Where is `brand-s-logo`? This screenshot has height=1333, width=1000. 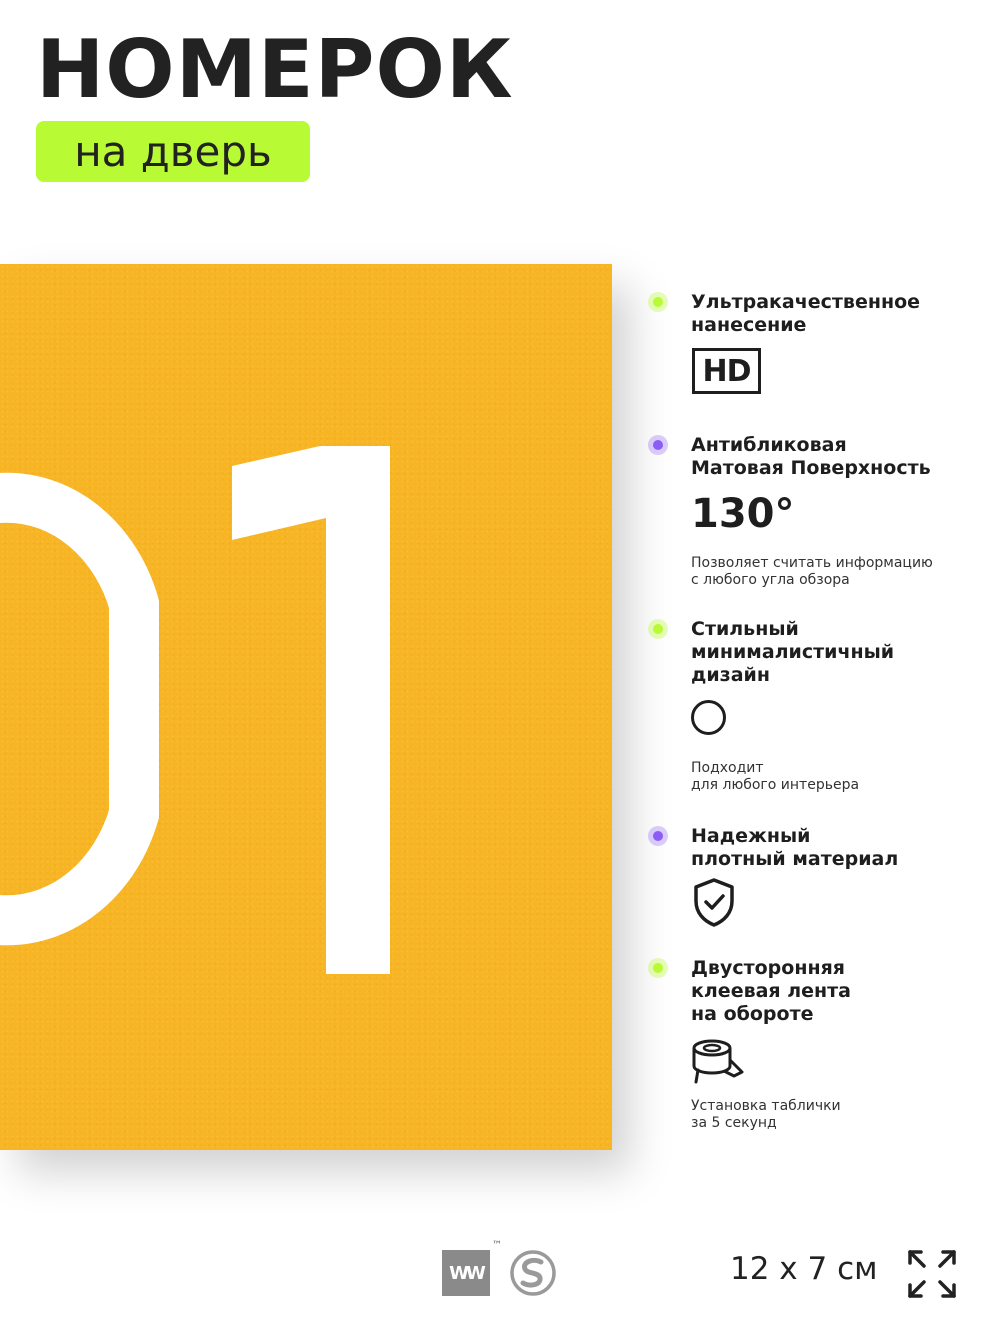
brand-s-logo is located at coordinates (533, 1273).